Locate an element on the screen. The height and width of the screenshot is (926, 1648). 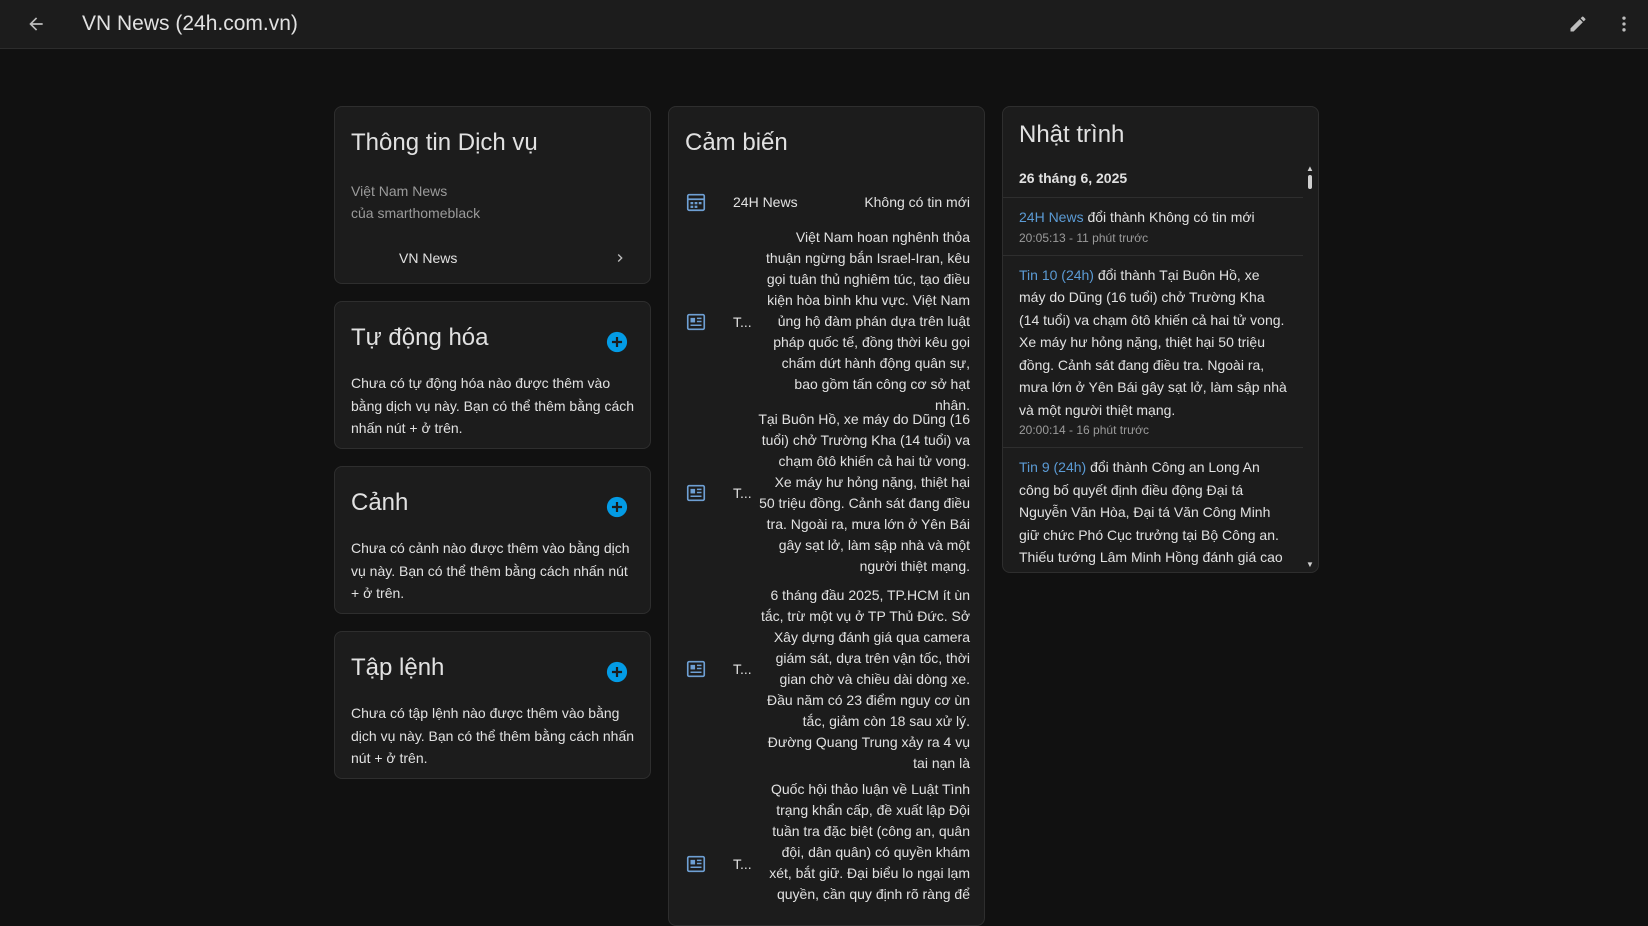
service-info-title: Thông tin Dịch vụ is located at coordinates (444, 142).